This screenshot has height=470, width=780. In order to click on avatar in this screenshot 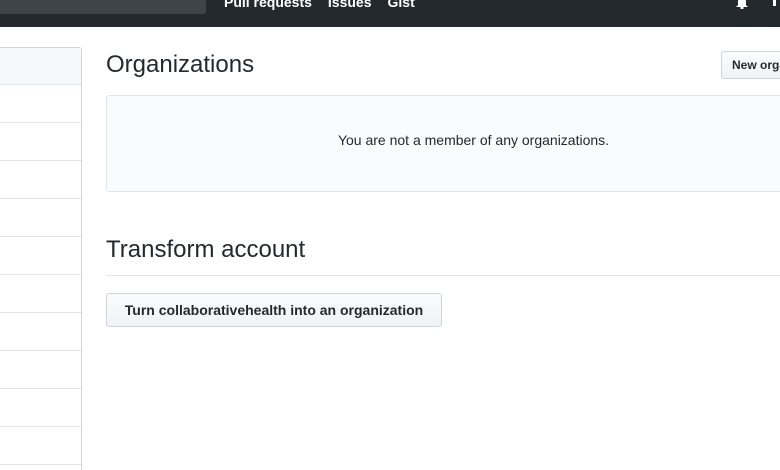, I will do `click(774, 3)`.